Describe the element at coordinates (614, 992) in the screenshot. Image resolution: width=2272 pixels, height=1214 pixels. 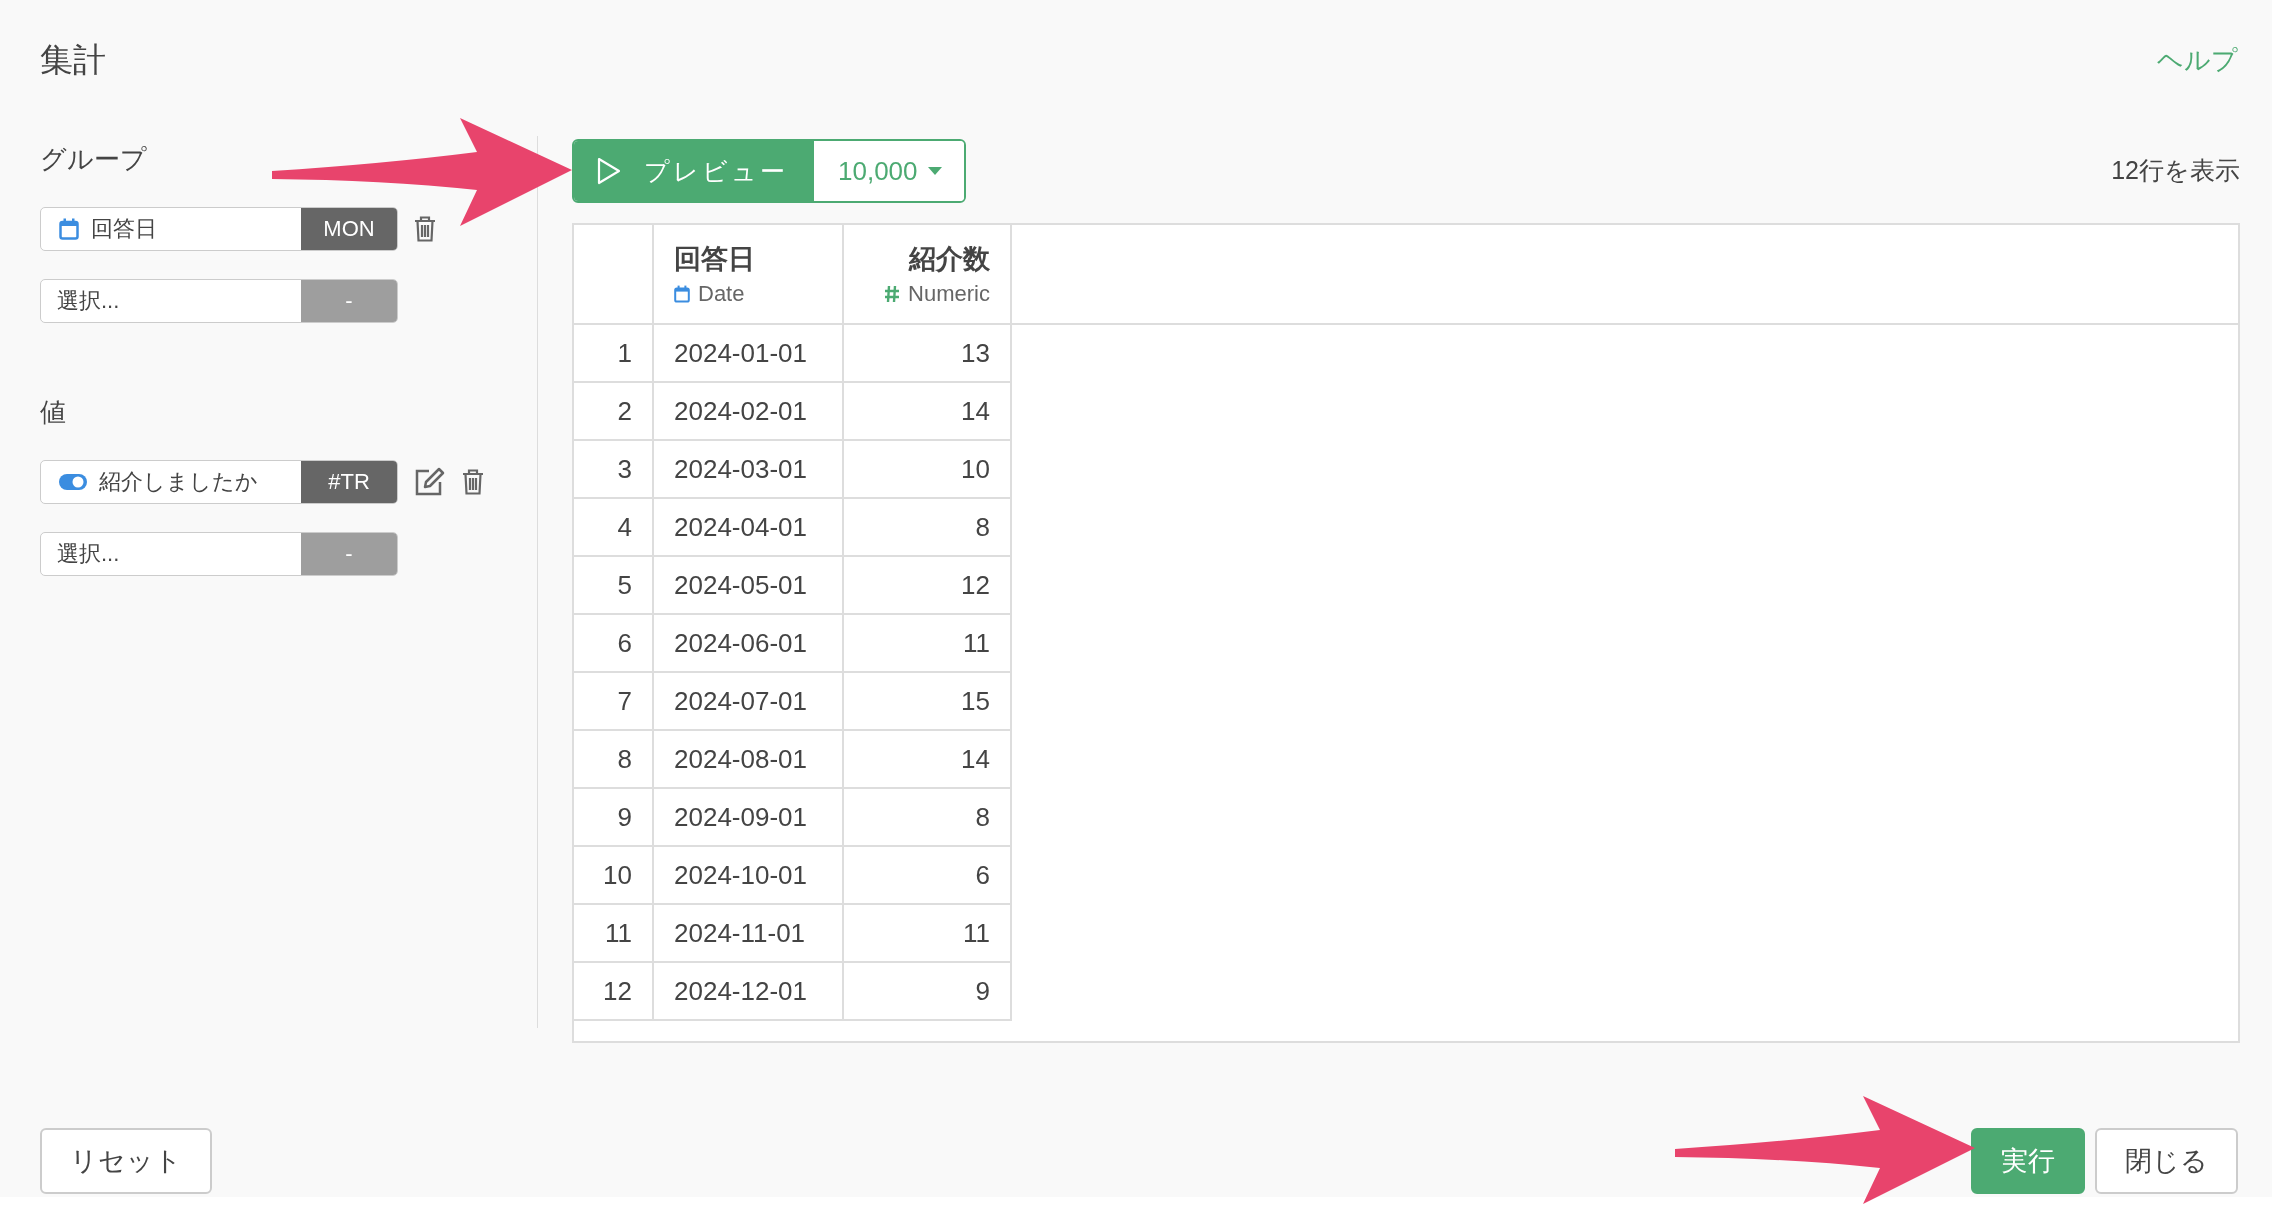
I see `row-number: 12` at that location.